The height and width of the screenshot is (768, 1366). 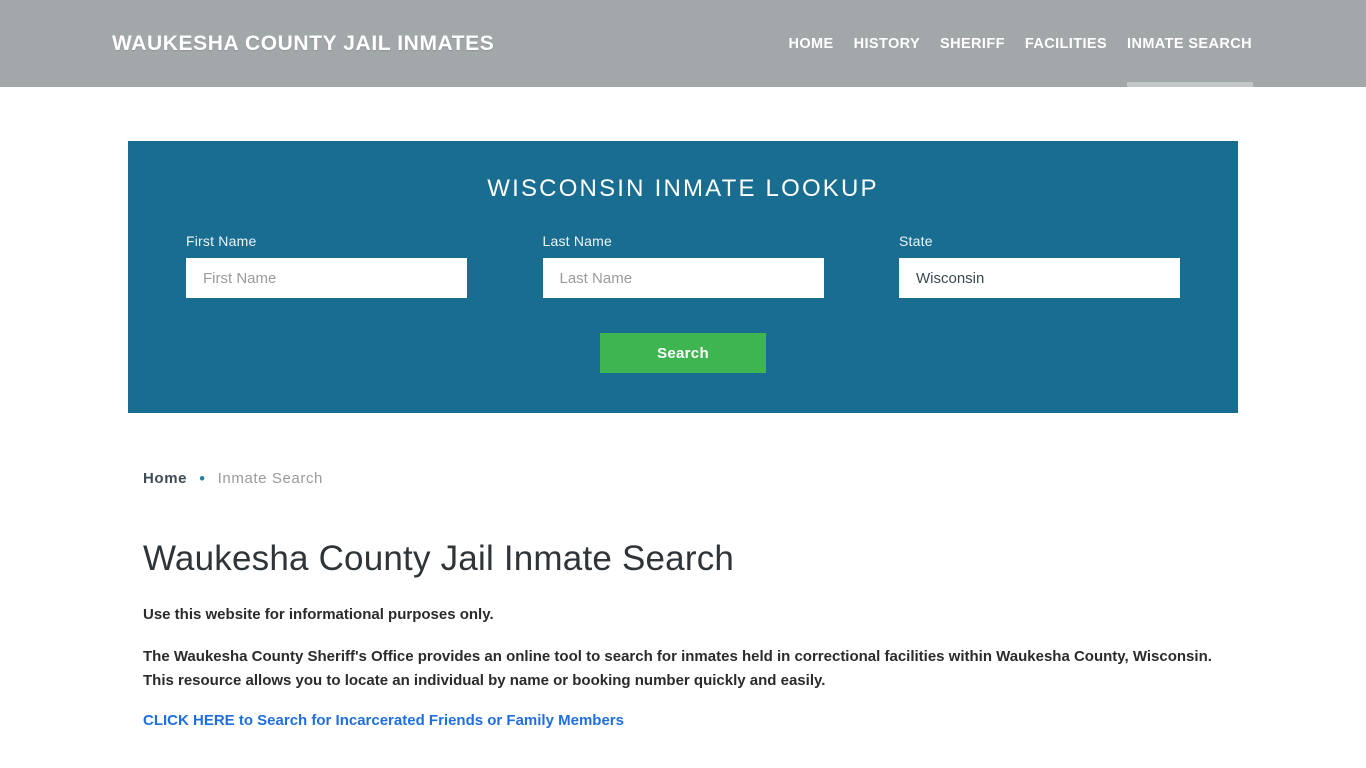 What do you see at coordinates (303, 43) in the screenshot?
I see `site-brand: WAUKESHA COUNTY JAIL INMATES` at bounding box center [303, 43].